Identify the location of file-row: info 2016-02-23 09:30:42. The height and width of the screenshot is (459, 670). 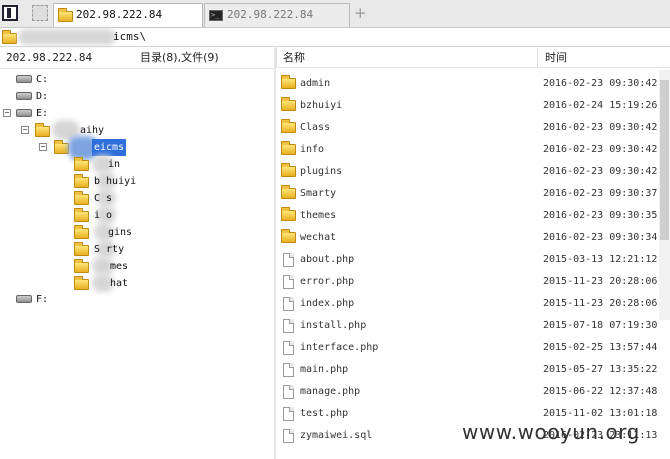
(473, 150).